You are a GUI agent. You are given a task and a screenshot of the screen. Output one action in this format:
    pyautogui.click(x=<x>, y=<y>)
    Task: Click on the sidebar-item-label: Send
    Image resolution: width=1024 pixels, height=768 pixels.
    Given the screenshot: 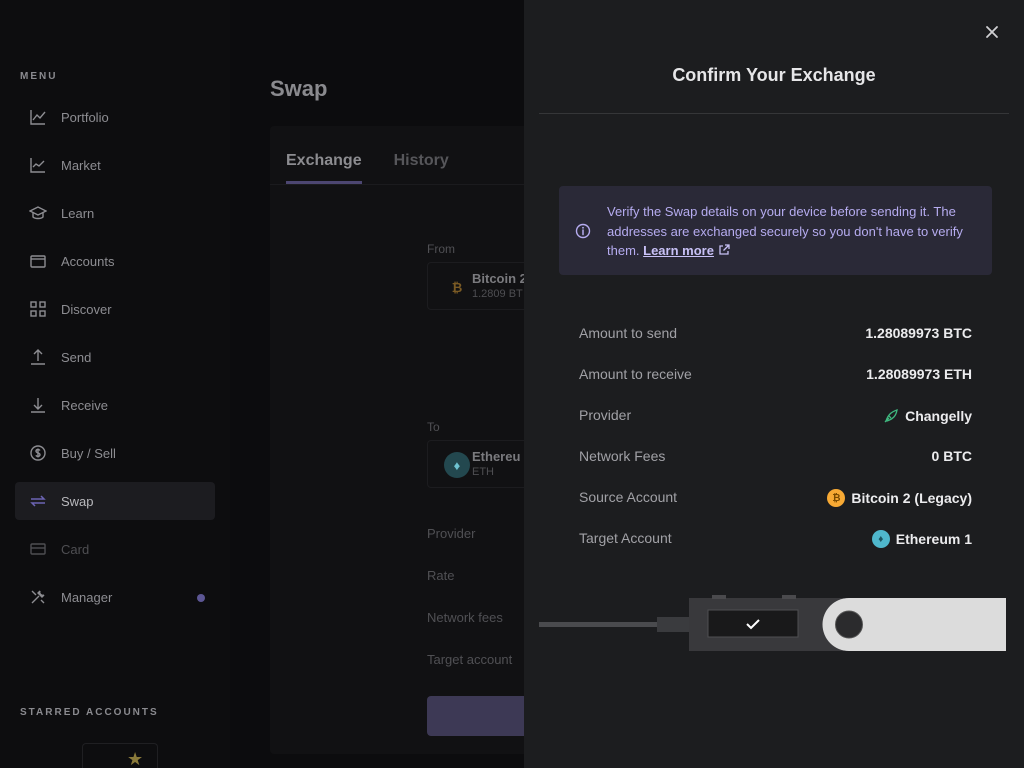 What is the action you would take?
    pyautogui.click(x=76, y=357)
    